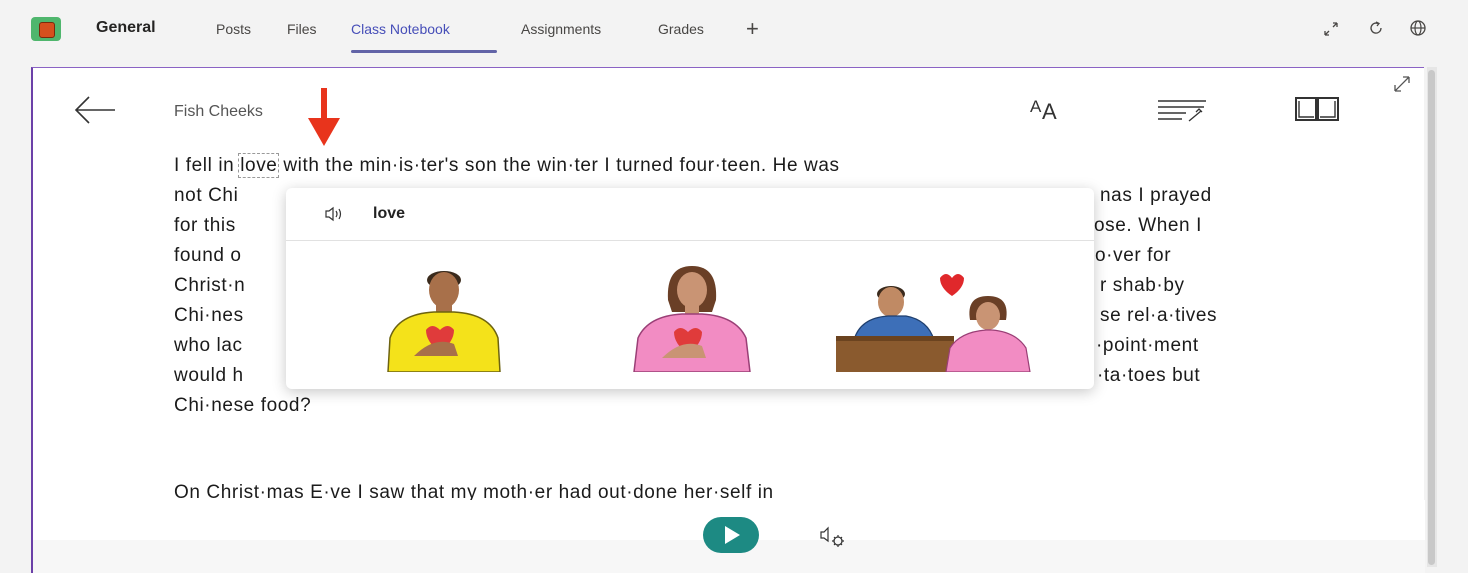 This screenshot has width=1468, height=573. Describe the element at coordinates (690, 214) in the screenshot. I see `popup-header: love` at that location.